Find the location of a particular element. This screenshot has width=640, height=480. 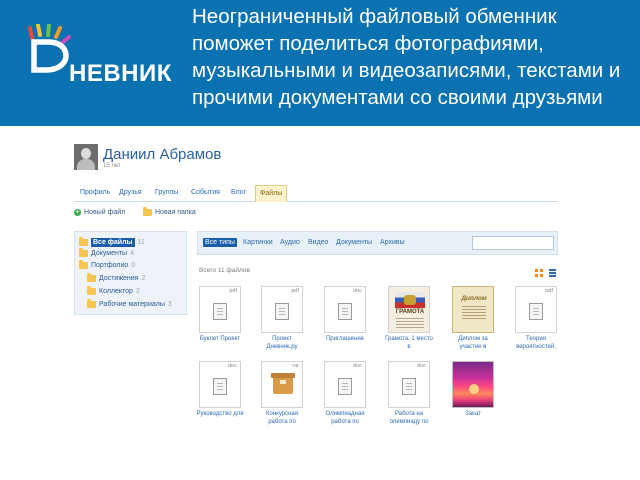

file-thumbnail: rar is located at coordinates (282, 384).